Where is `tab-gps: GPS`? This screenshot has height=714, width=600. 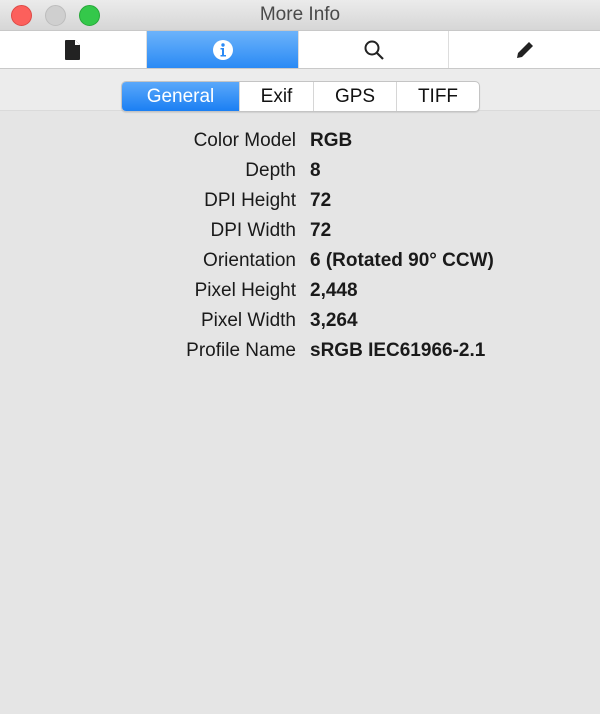
tab-gps: GPS is located at coordinates (355, 96).